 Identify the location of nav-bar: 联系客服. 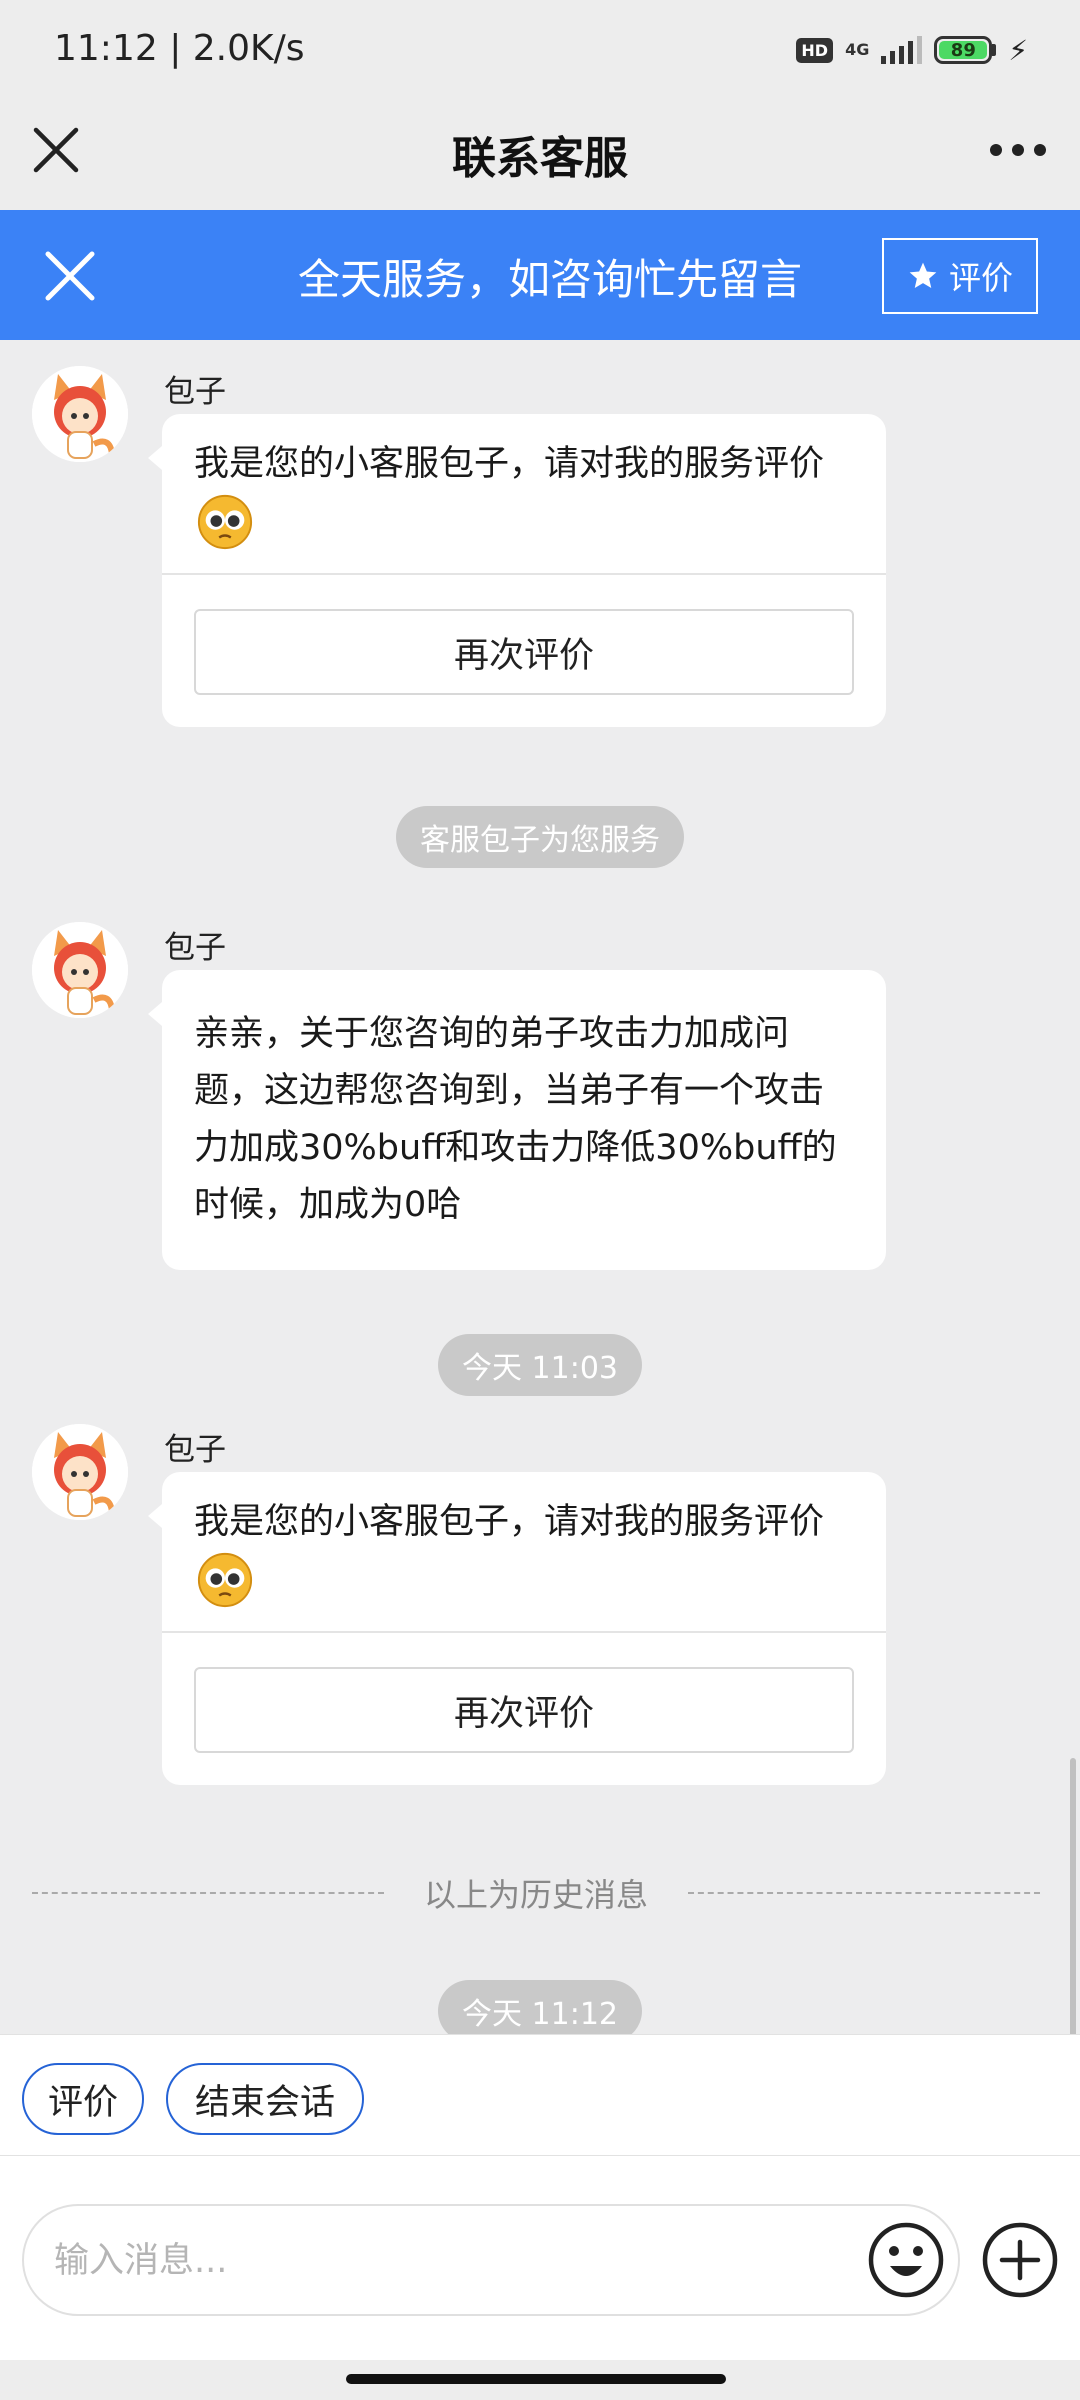
(540, 155).